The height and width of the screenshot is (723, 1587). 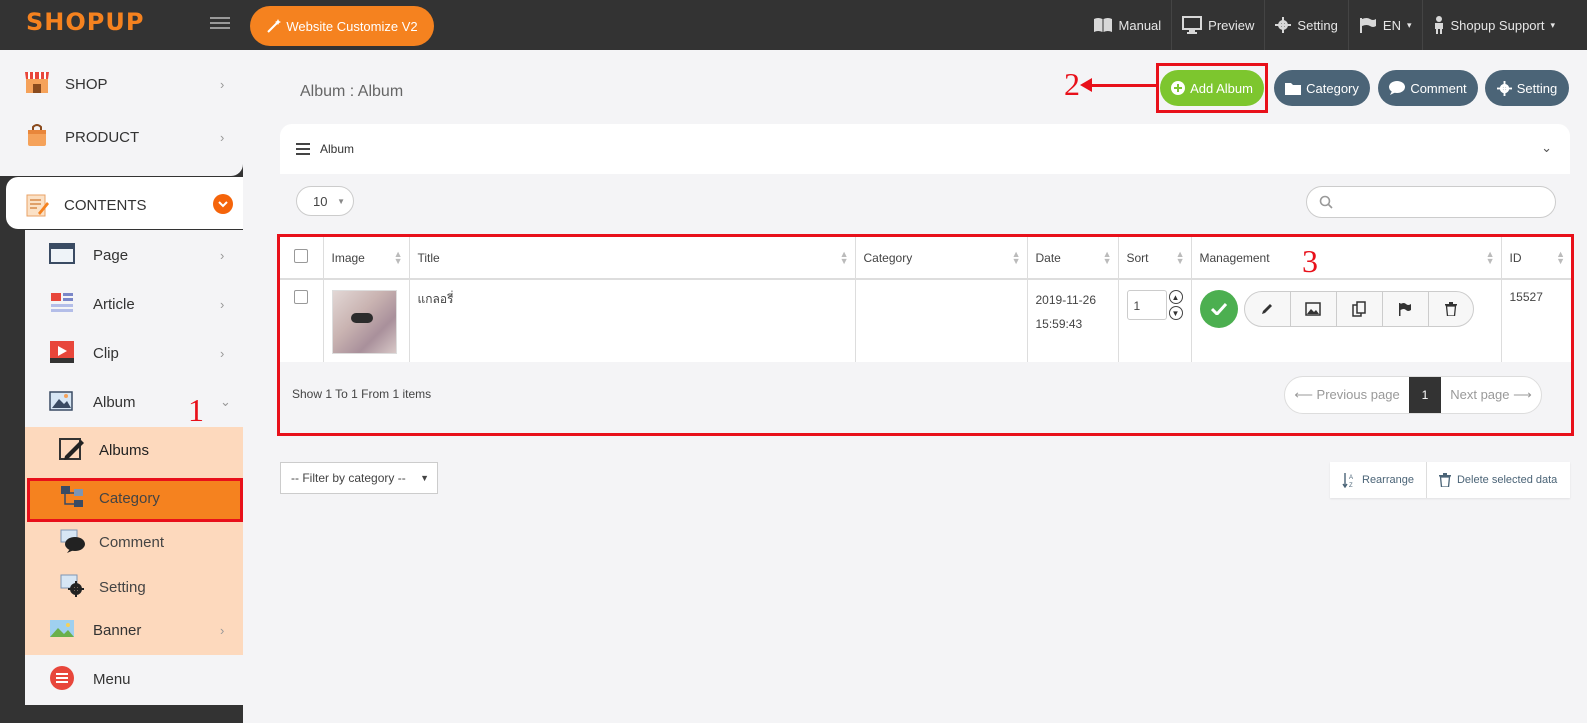 What do you see at coordinates (359, 478) in the screenshot?
I see `category-filter-select: -- Filter by category -- ▼` at bounding box center [359, 478].